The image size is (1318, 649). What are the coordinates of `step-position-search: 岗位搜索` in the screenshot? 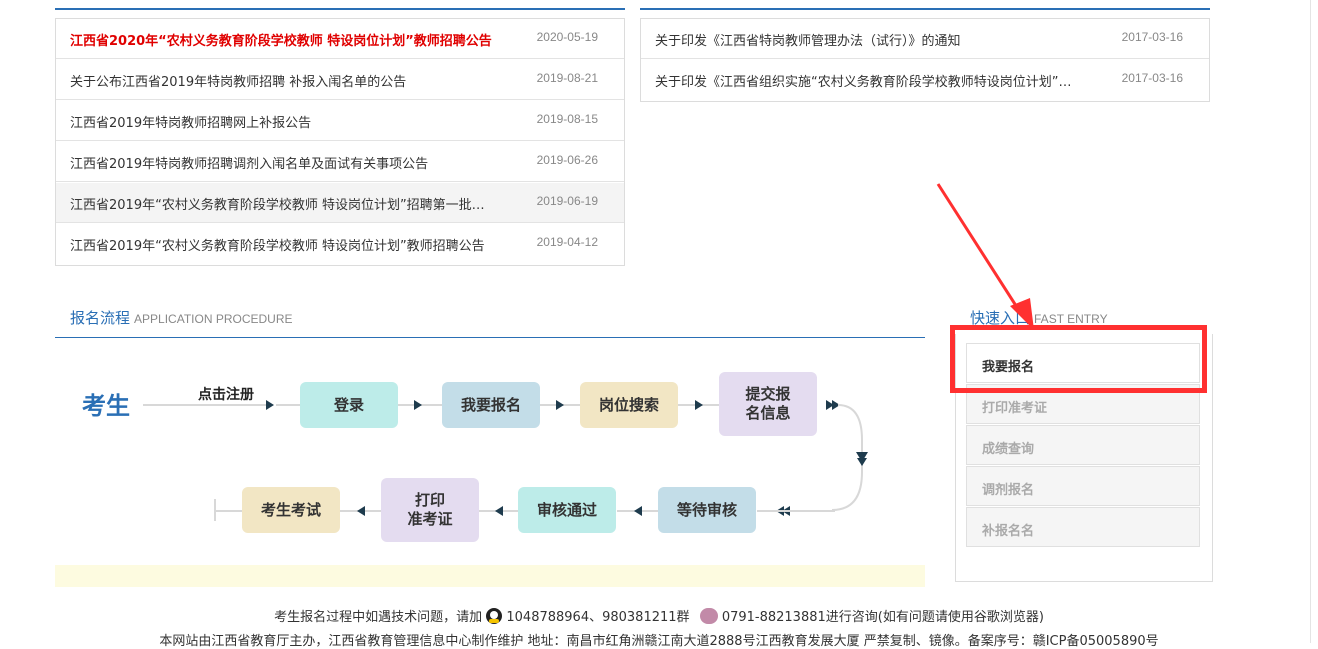 It's located at (629, 405).